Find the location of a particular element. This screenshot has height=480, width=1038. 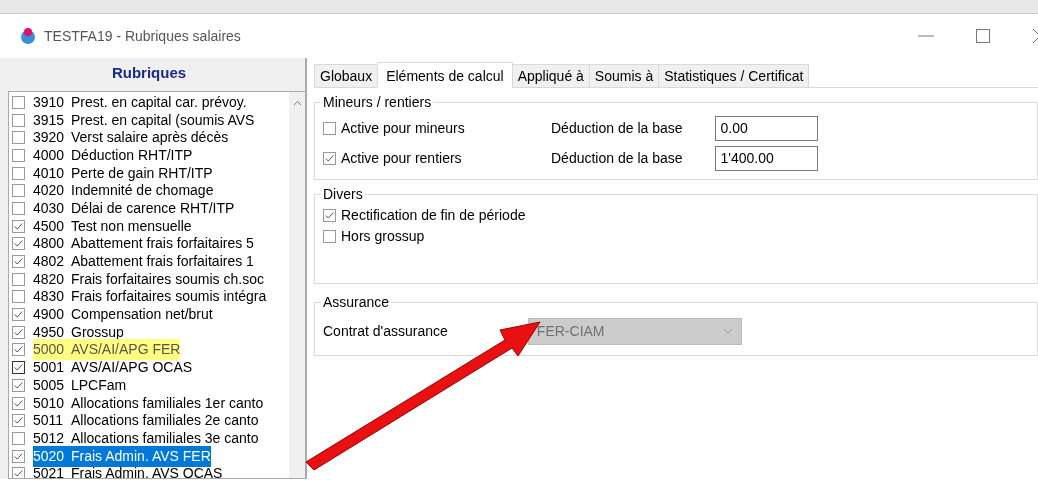

item-label: Frais Admin. AVS FER is located at coordinates (141, 456).